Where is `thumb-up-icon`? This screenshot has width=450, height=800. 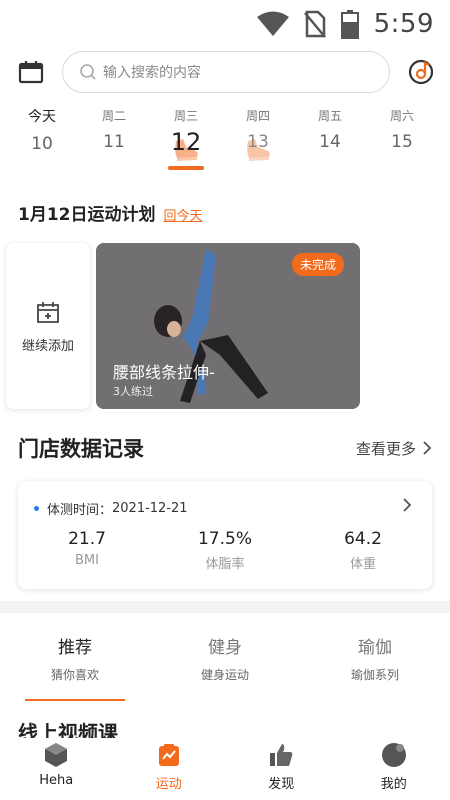 thumb-up-icon is located at coordinates (281, 755).